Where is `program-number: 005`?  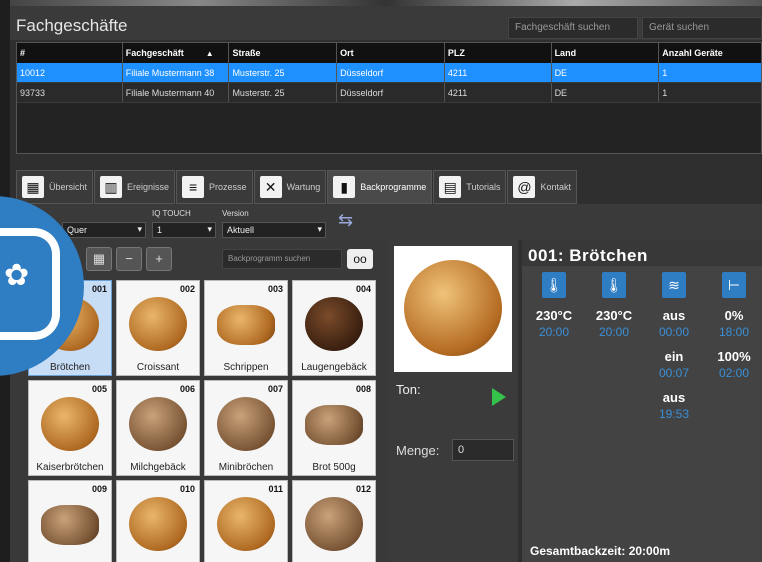 program-number: 005 is located at coordinates (99, 389).